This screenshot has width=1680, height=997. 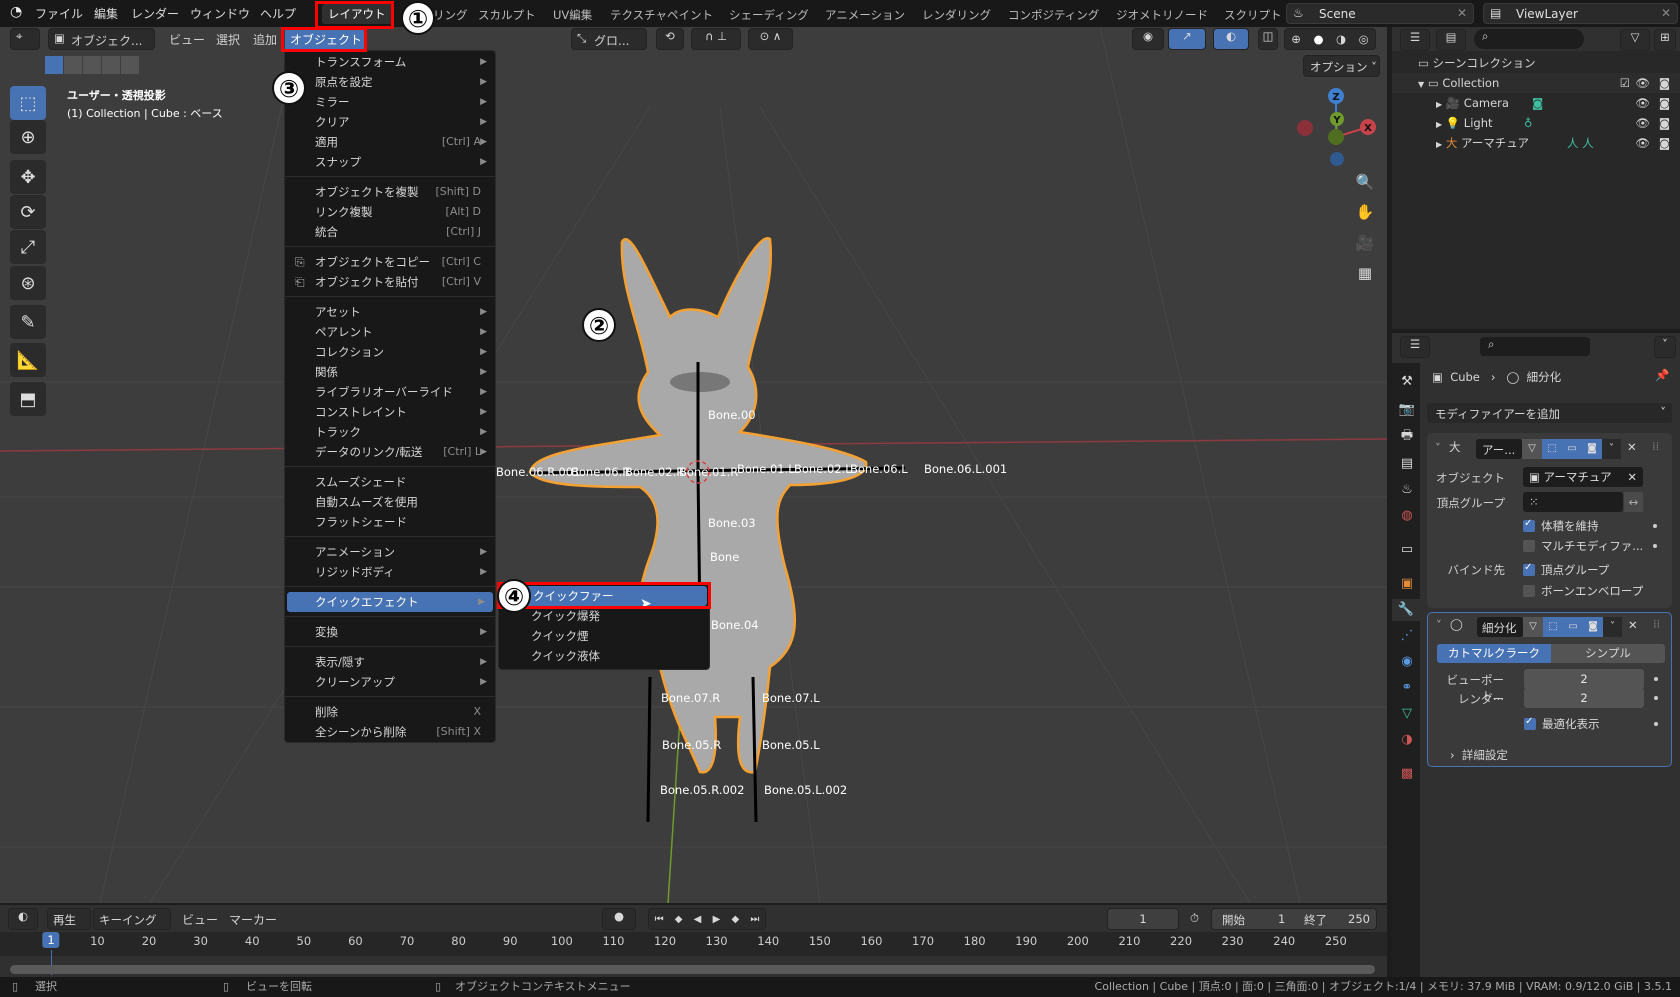 What do you see at coordinates (1612, 627) in the screenshot?
I see `chevron-down-icon: ˅` at bounding box center [1612, 627].